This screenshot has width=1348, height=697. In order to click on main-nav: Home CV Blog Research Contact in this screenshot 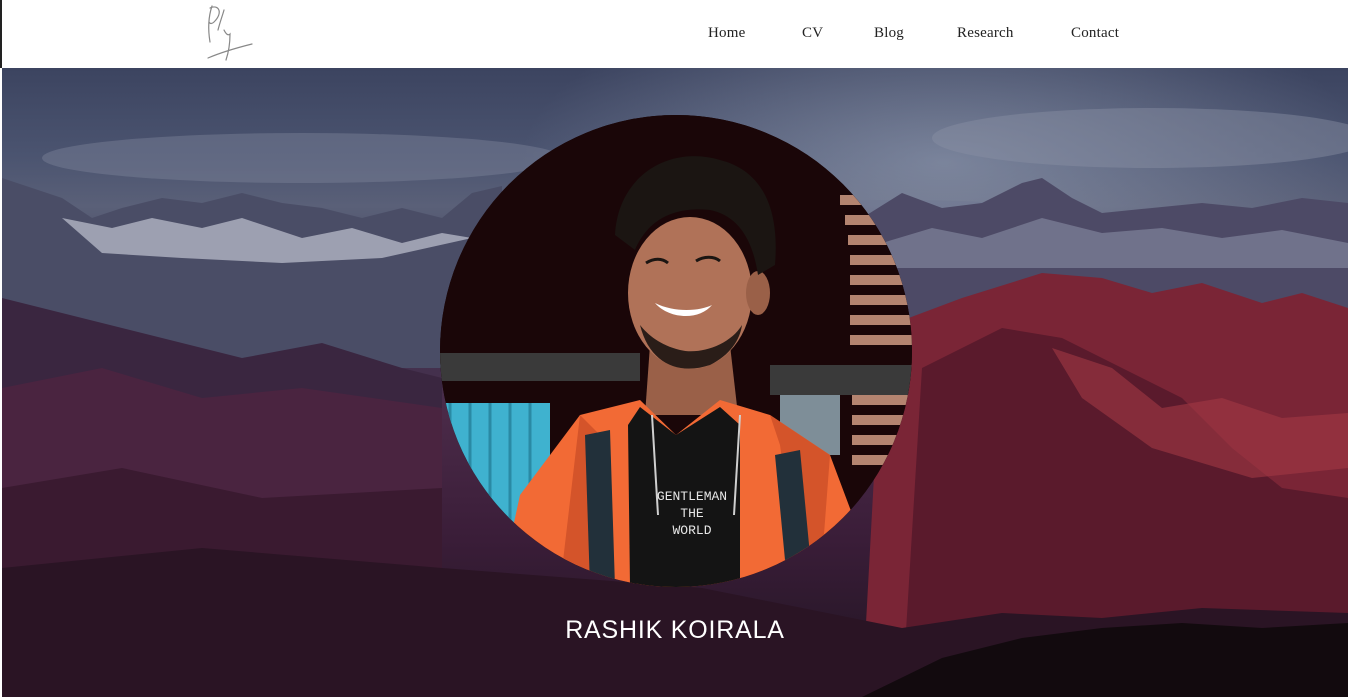, I will do `click(675, 34)`.